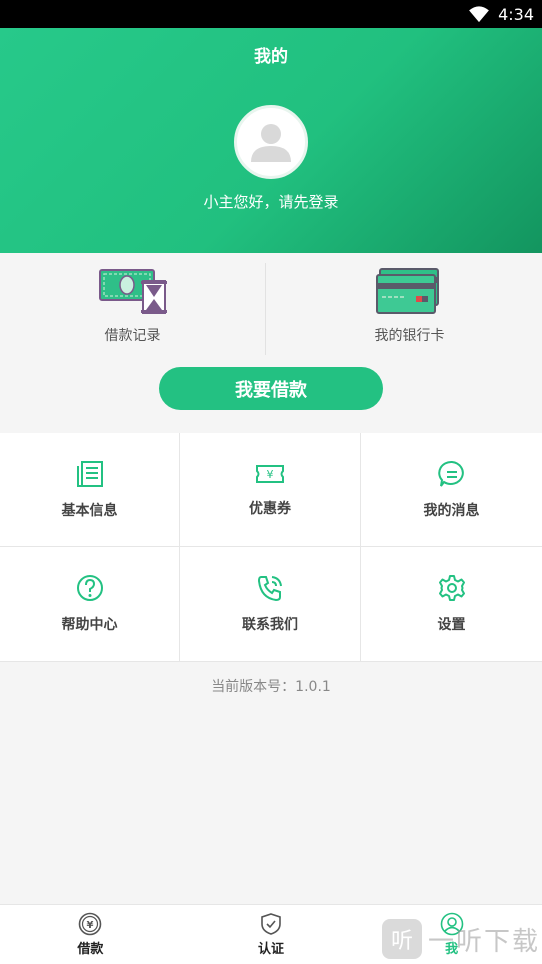 This screenshot has height=964, width=542. I want to click on message-icon, so click(450, 473).